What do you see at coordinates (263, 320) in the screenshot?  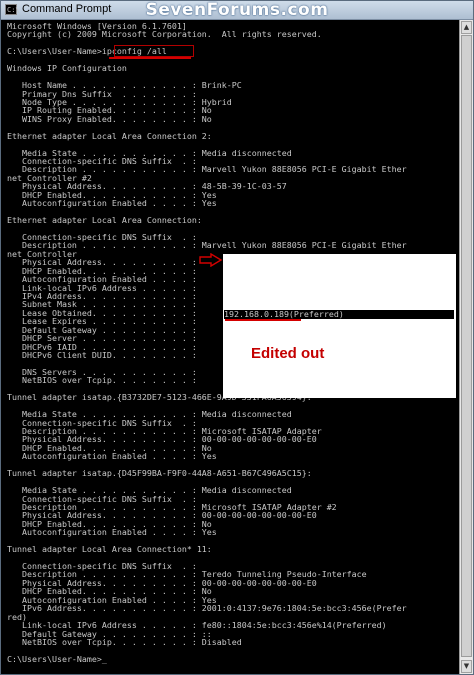 I see `ipv4-underline` at bounding box center [263, 320].